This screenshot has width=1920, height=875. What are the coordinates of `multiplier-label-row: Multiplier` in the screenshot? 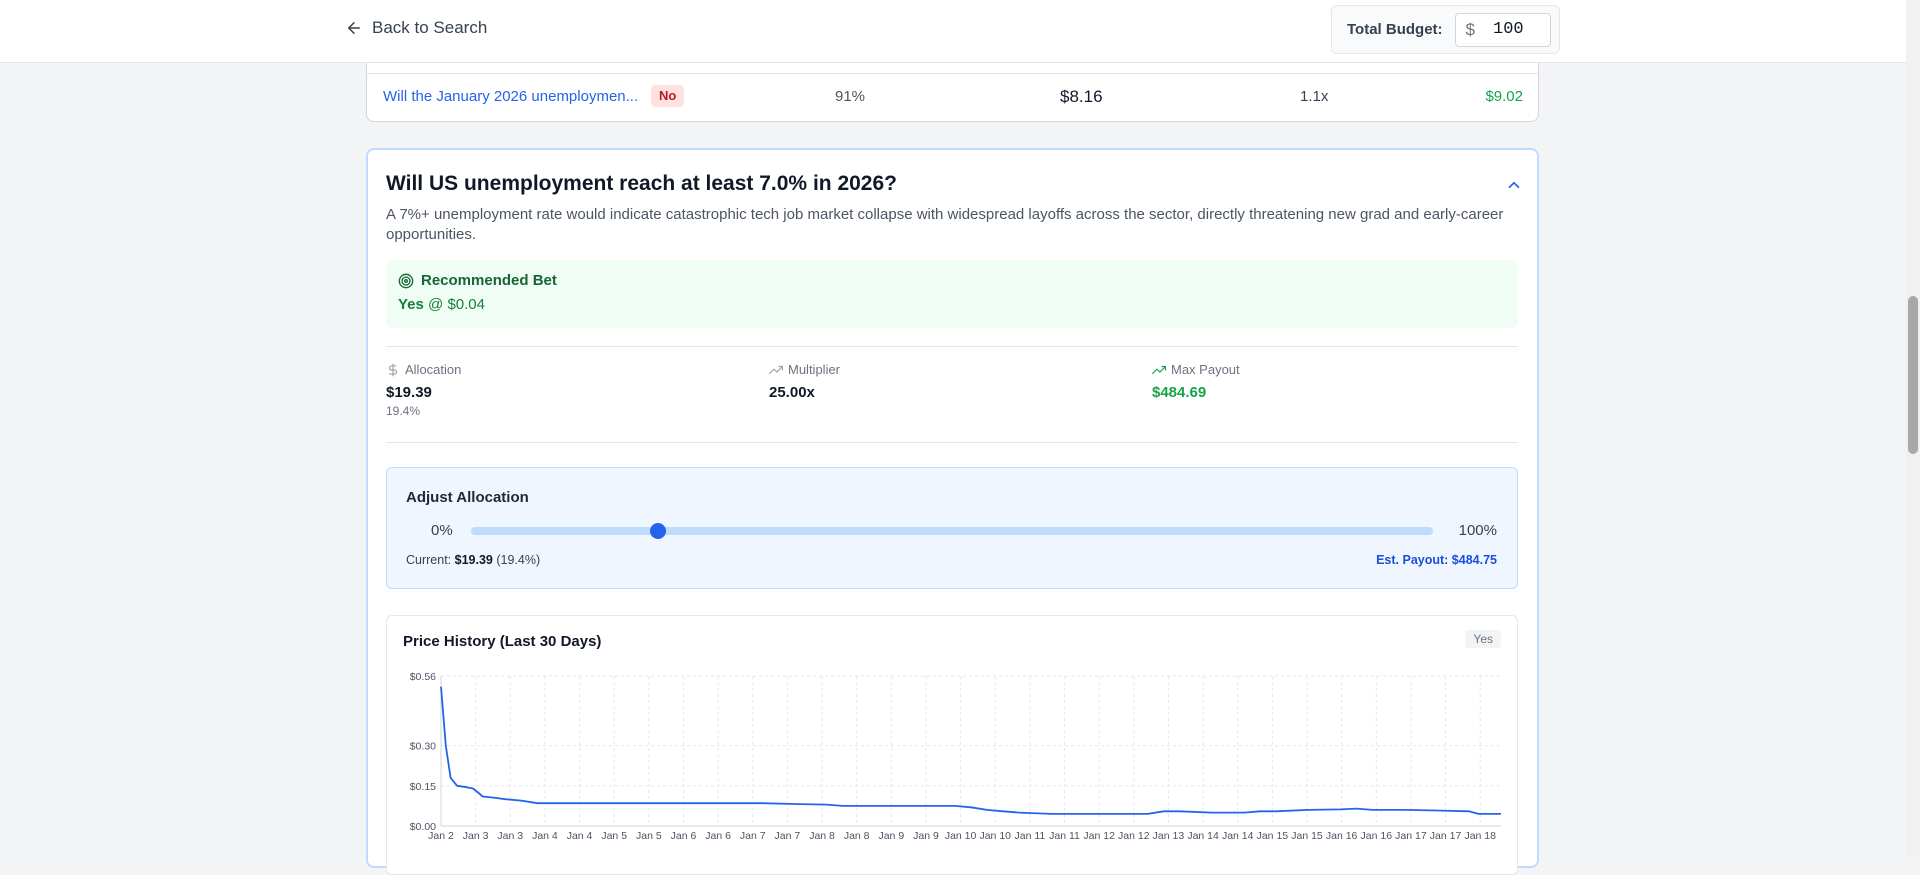 It's located at (804, 369).